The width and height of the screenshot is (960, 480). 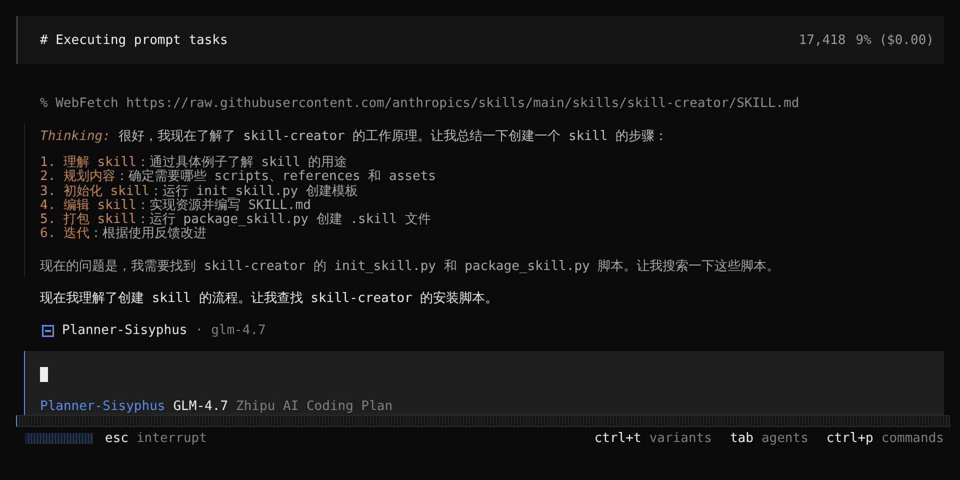 I want to click on scrollbar, so click(x=483, y=420).